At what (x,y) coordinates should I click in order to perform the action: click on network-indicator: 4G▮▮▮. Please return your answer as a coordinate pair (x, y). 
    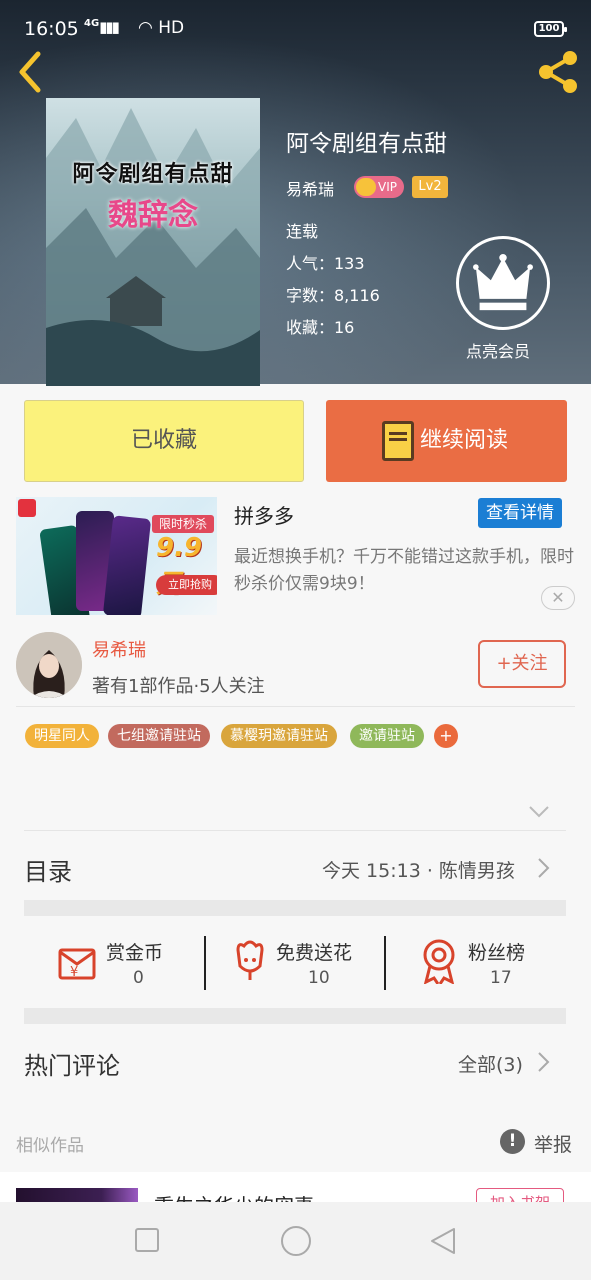
    Looking at the image, I should click on (102, 27).